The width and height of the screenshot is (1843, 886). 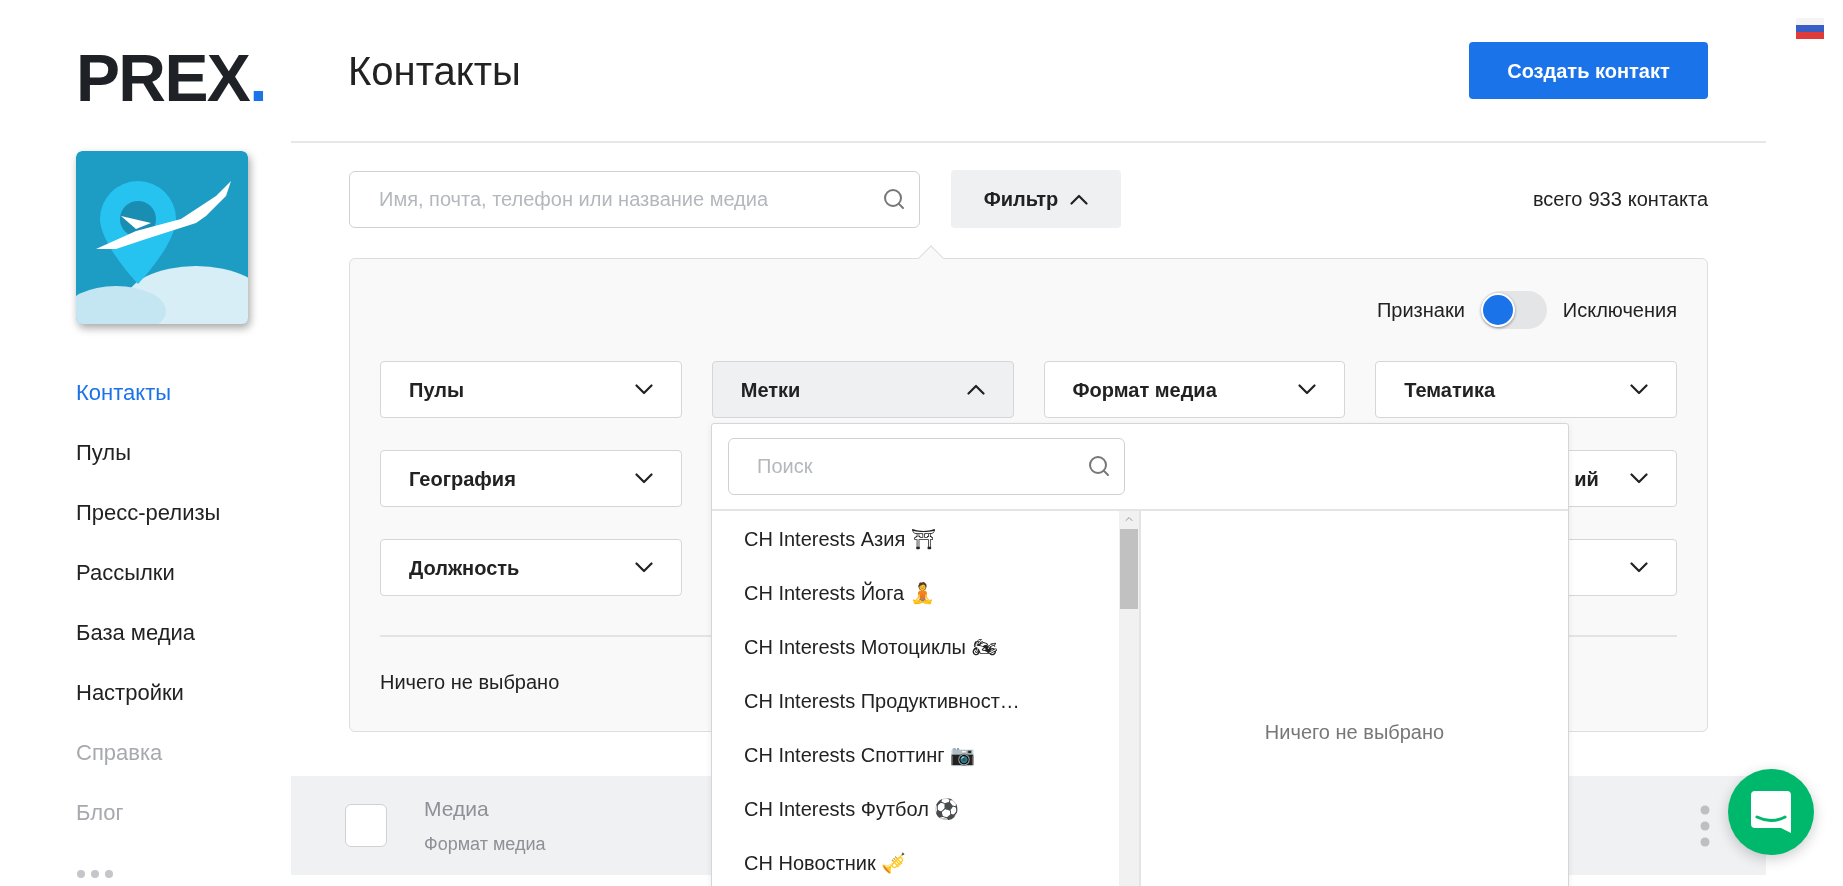 I want to click on mode-label: Признаки, so click(x=1420, y=310).